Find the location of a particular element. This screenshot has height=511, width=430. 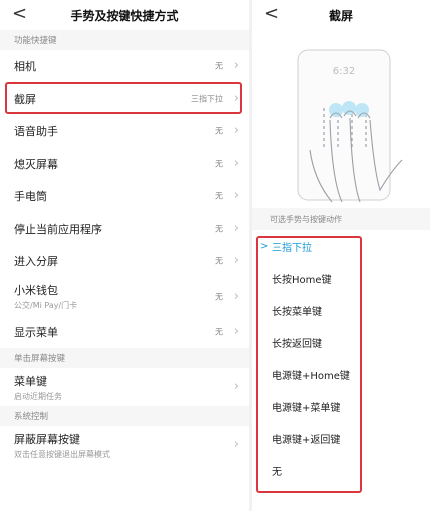

setting-row-screenshot: 截屏 三指下拉 › is located at coordinates (124, 98).